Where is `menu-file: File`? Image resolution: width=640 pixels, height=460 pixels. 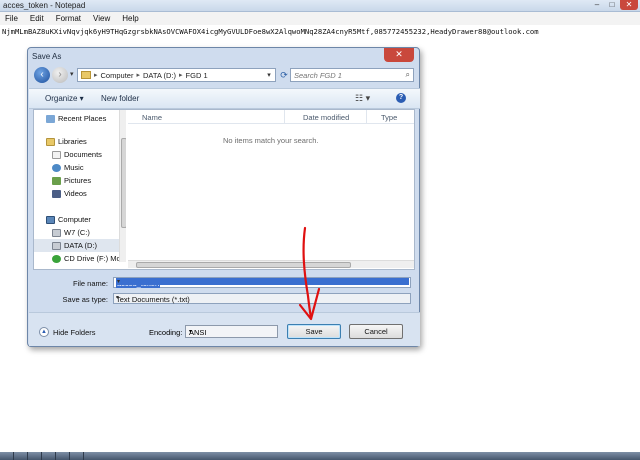 menu-file: File is located at coordinates (11, 18).